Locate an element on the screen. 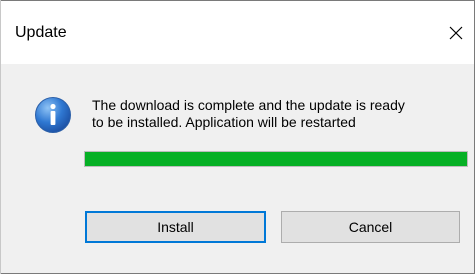 The image size is (475, 274). close-icon is located at coordinates (456, 33).